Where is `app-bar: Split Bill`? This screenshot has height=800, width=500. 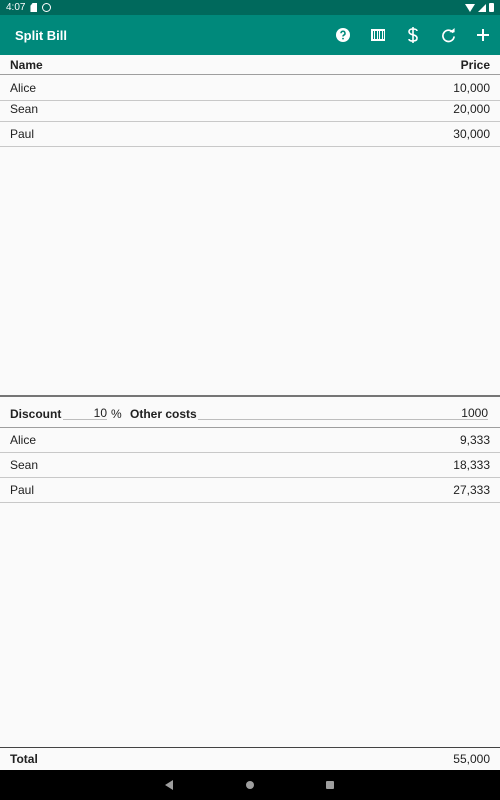 app-bar: Split Bill is located at coordinates (250, 35).